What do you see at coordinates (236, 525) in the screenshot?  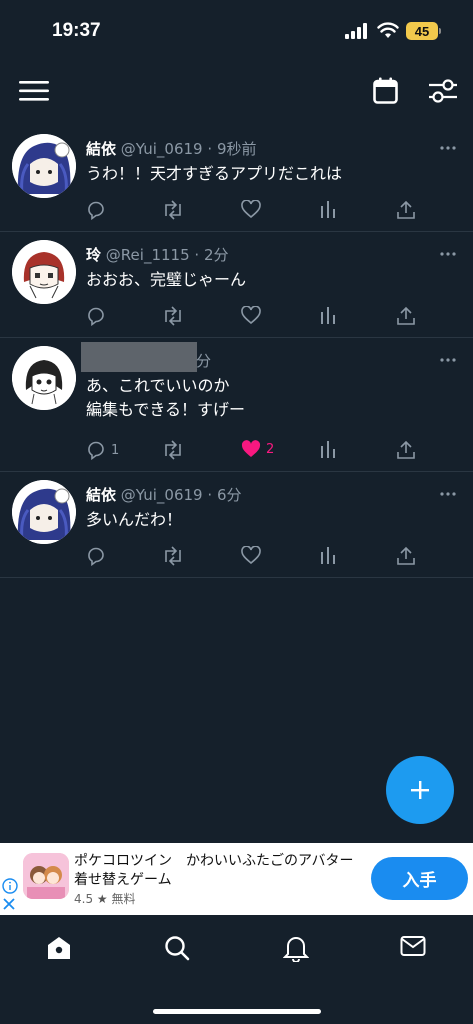 I see `tweet-item: 結依 @Yui_0619 · 6分 多いんだわ！` at bounding box center [236, 525].